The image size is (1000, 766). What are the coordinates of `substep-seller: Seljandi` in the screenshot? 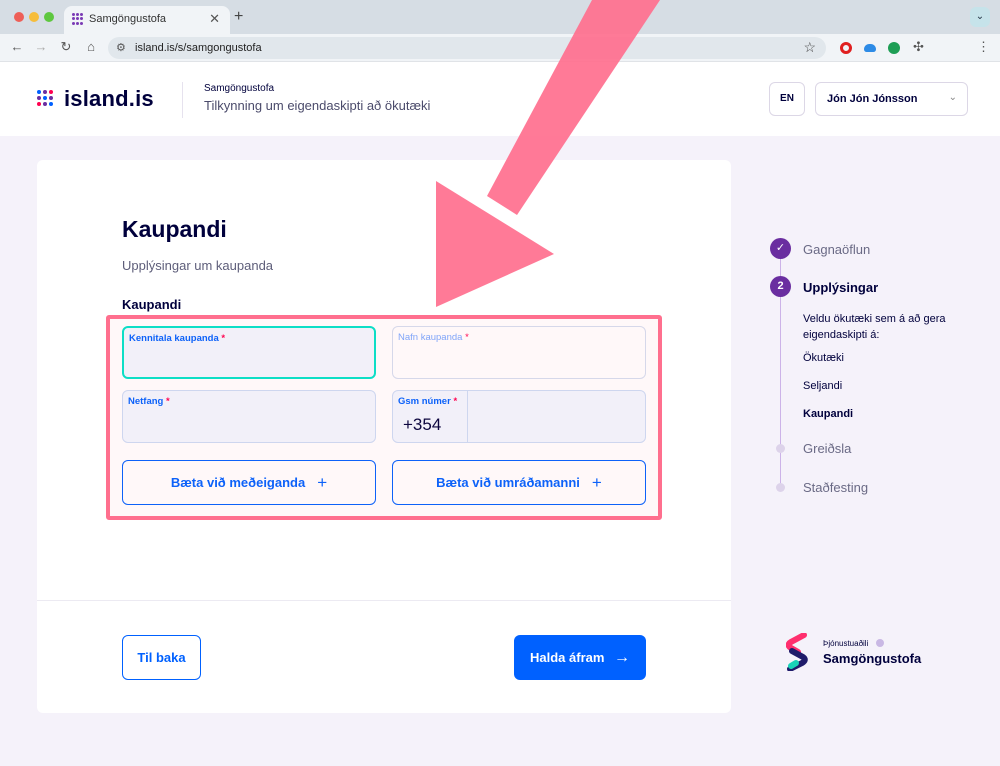 It's located at (822, 386).